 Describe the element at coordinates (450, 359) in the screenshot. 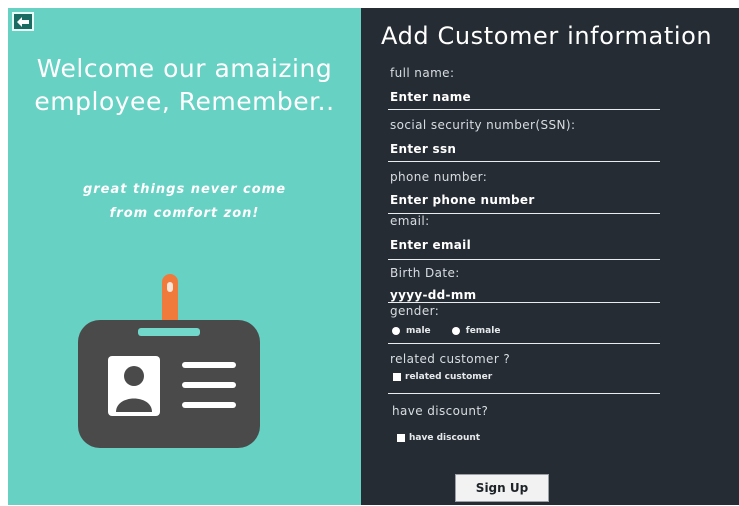

I see `related-customer-label: related customer ?` at that location.